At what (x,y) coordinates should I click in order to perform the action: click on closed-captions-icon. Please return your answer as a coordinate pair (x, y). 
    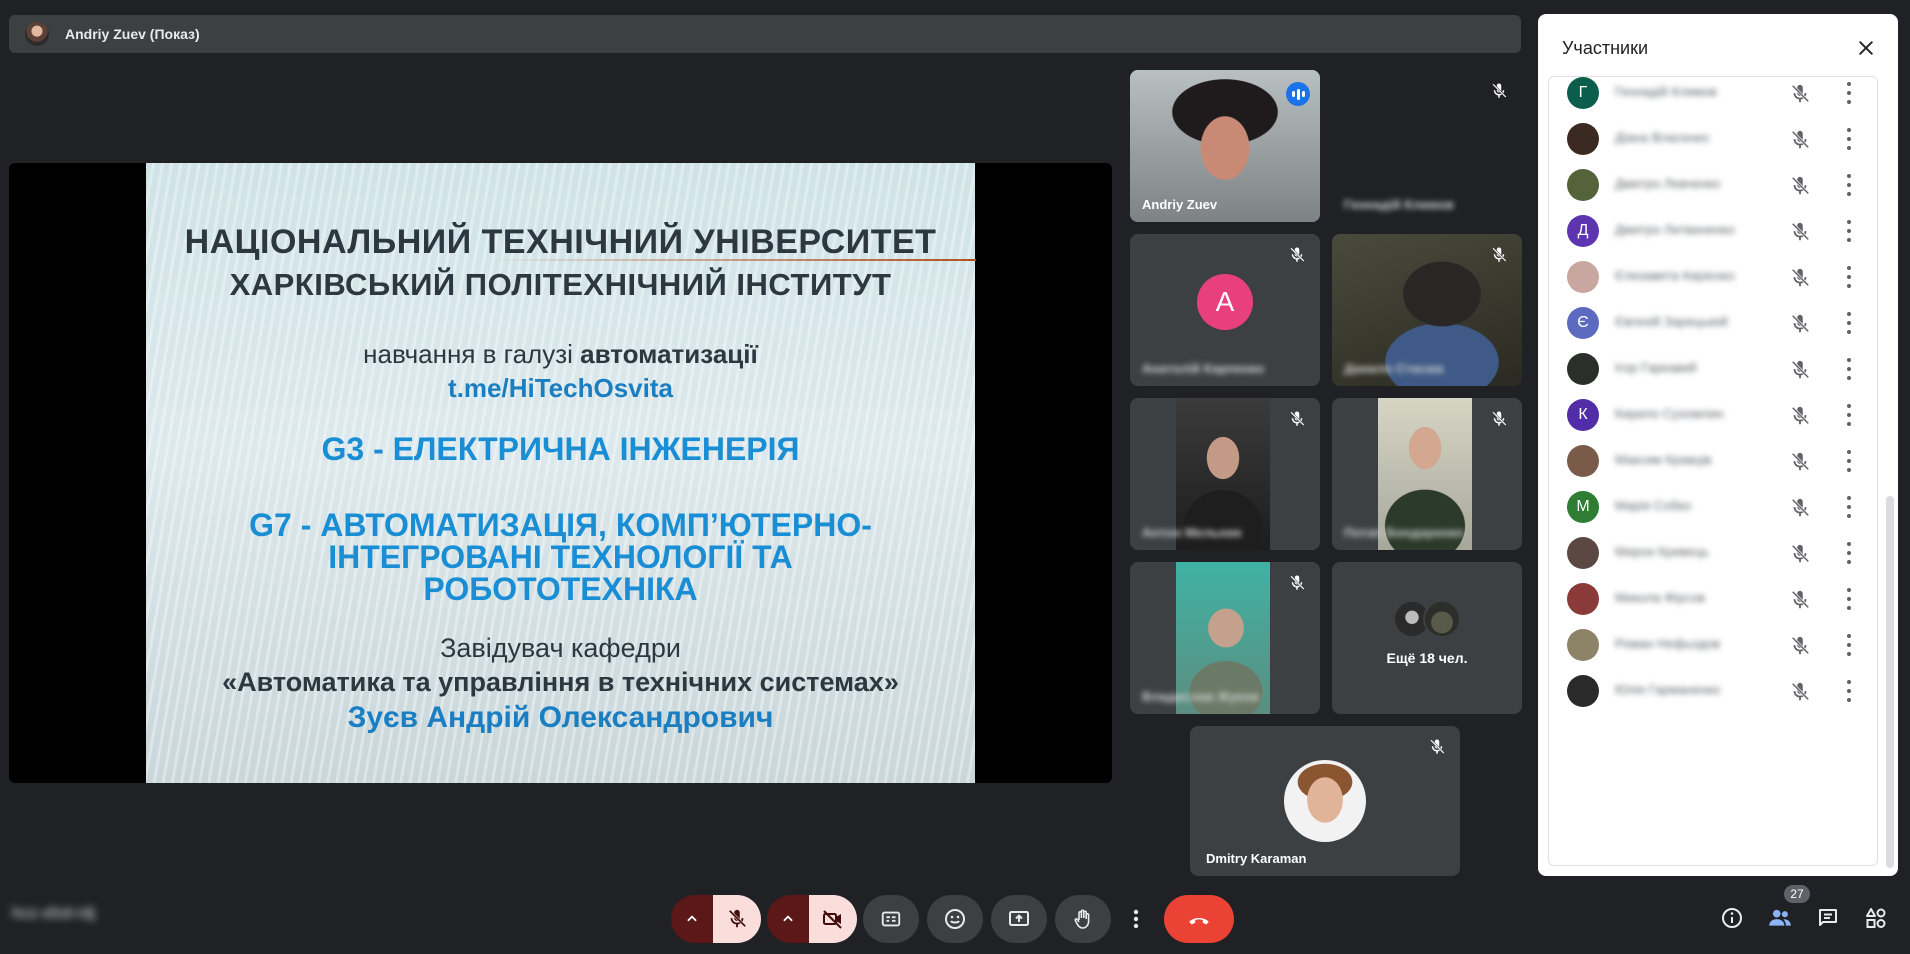
    Looking at the image, I should click on (891, 919).